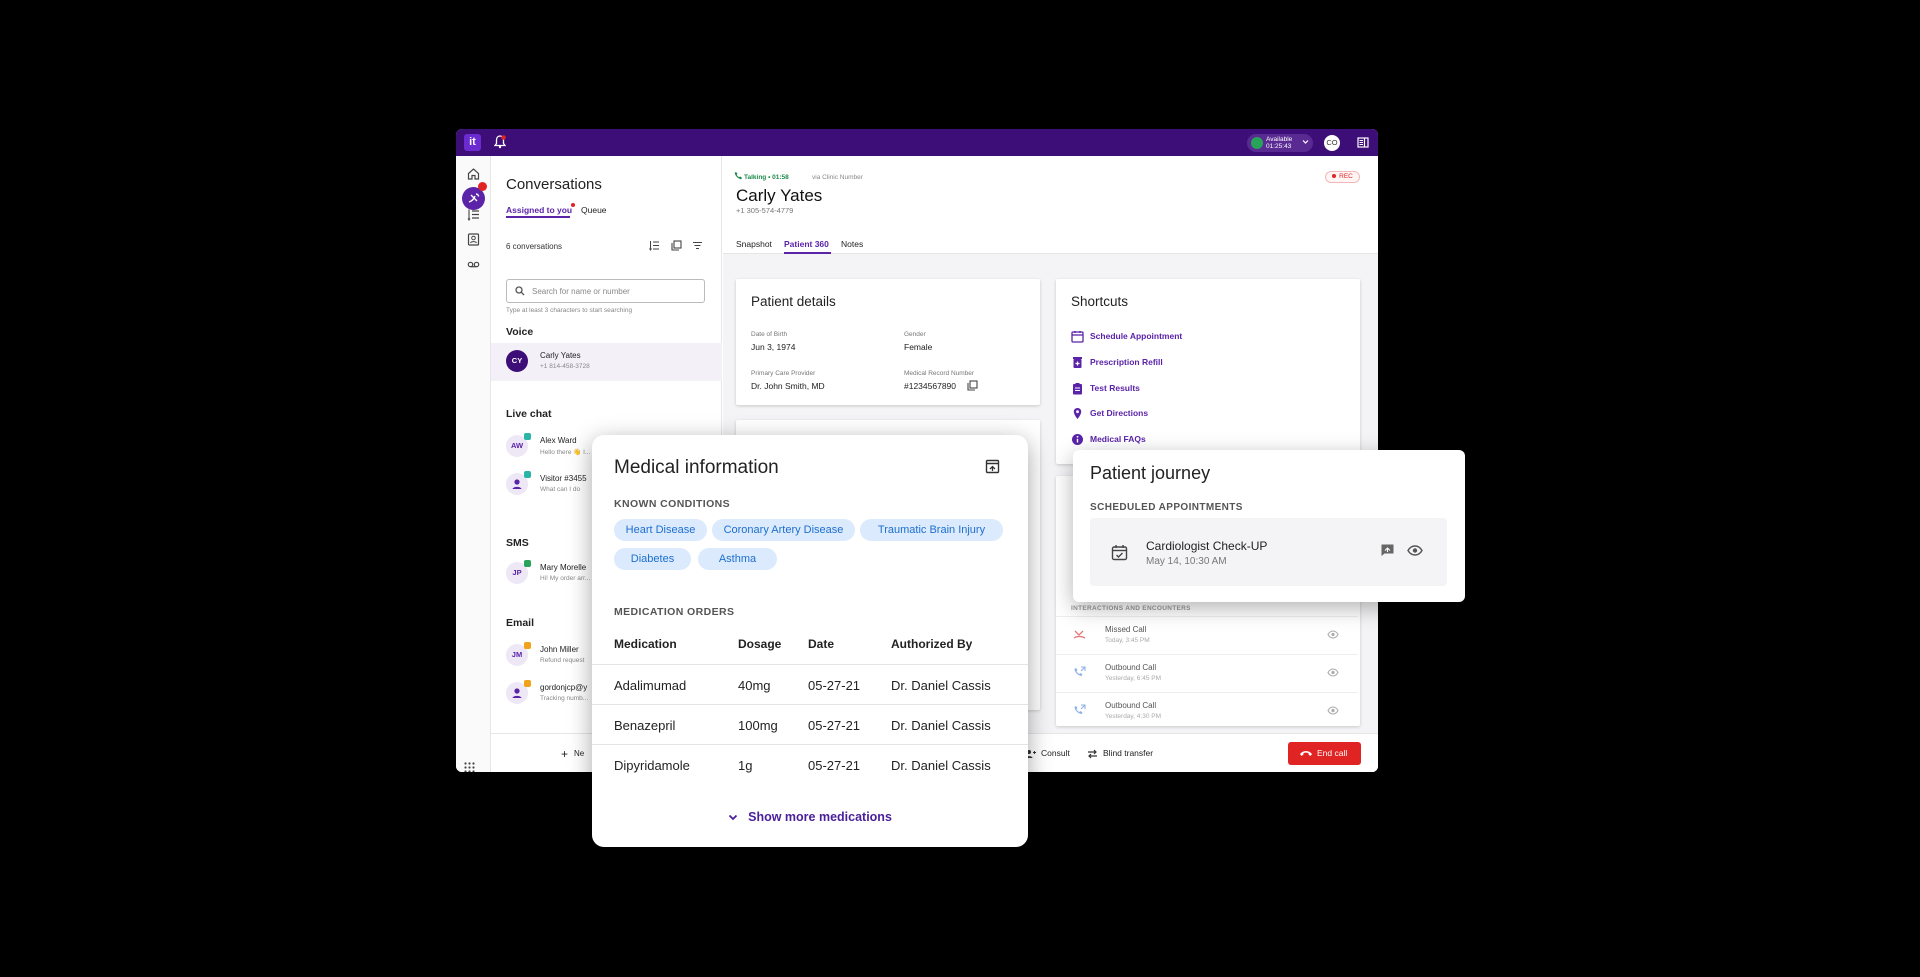 Image resolution: width=1920 pixels, height=977 pixels. What do you see at coordinates (810, 817) in the screenshot?
I see `show-more-medications-button: Show more medications` at bounding box center [810, 817].